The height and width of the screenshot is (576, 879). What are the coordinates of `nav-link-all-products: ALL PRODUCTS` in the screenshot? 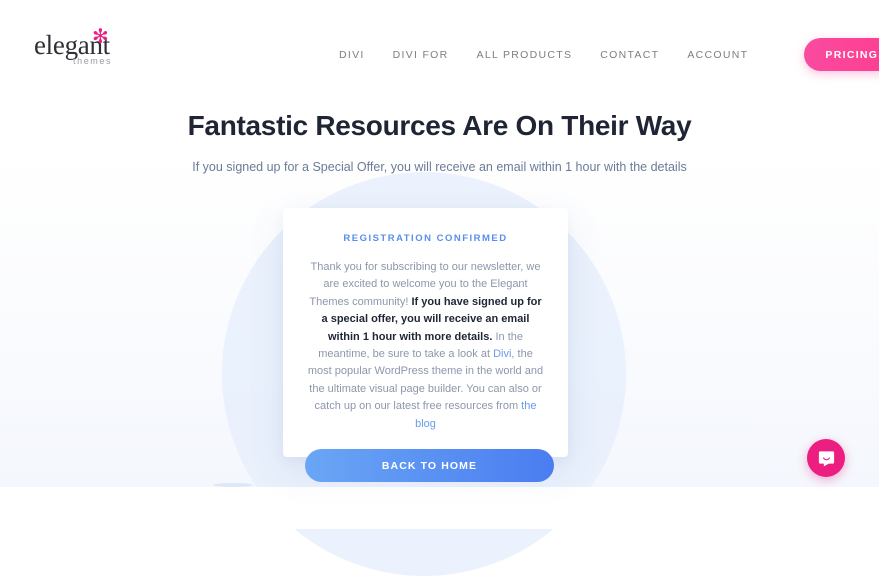 It's located at (525, 55).